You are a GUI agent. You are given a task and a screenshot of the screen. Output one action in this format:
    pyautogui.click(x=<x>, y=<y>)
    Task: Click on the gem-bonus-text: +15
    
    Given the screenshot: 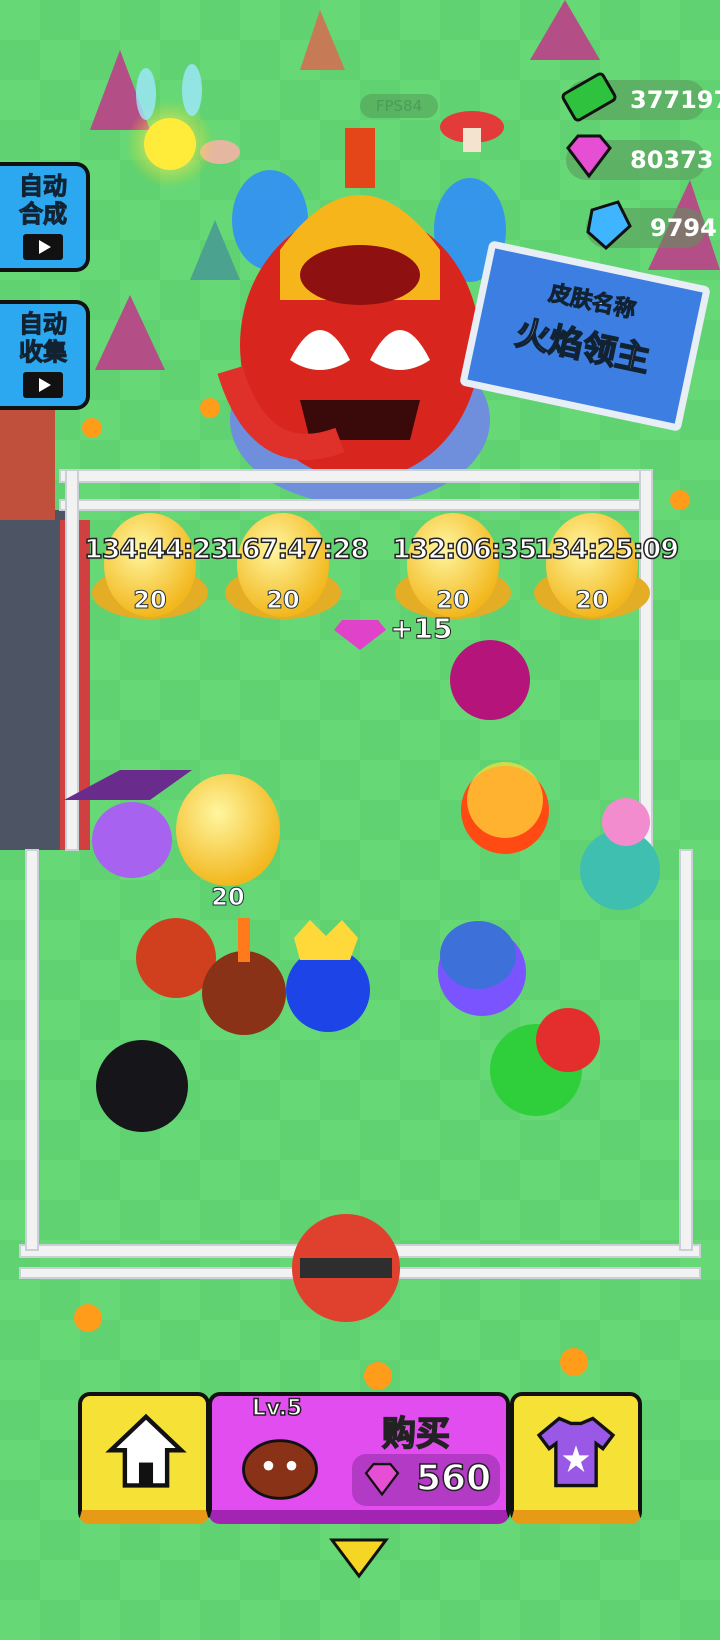 What is the action you would take?
    pyautogui.click(x=421, y=629)
    